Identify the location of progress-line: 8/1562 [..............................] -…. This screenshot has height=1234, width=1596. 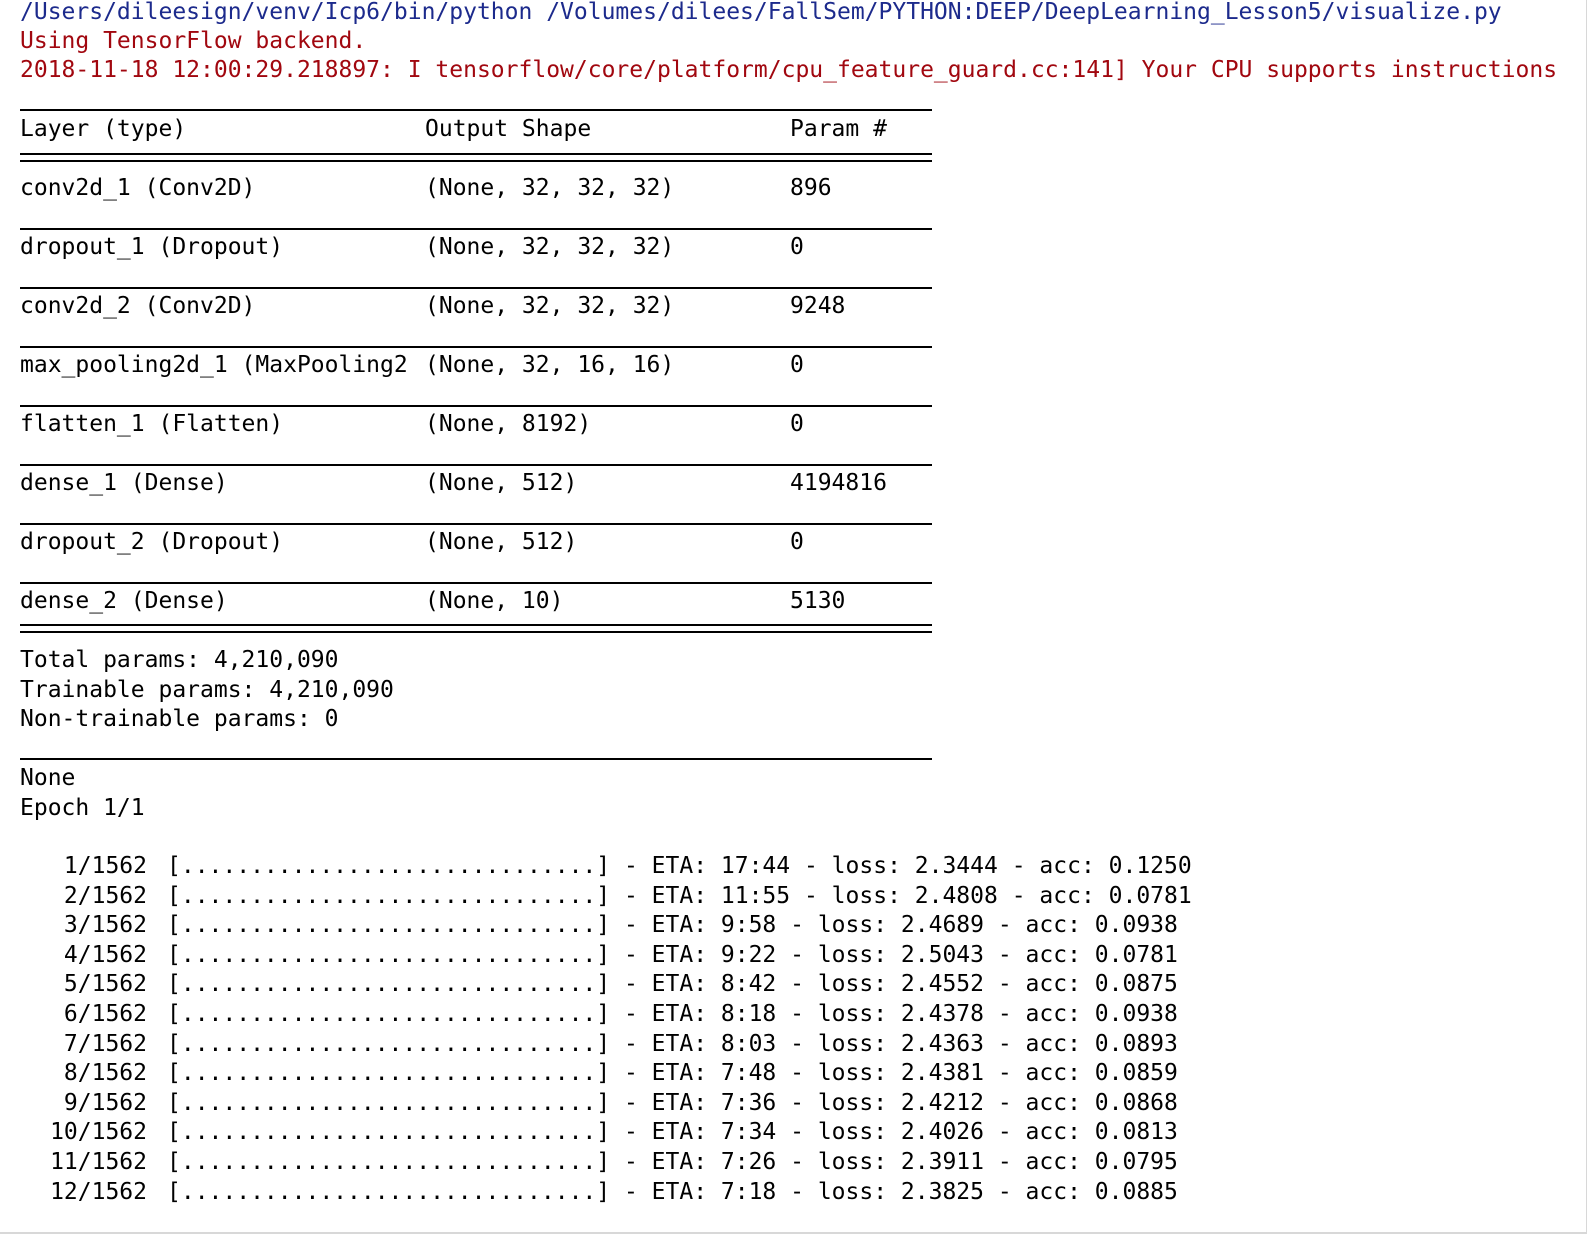
(599, 1073).